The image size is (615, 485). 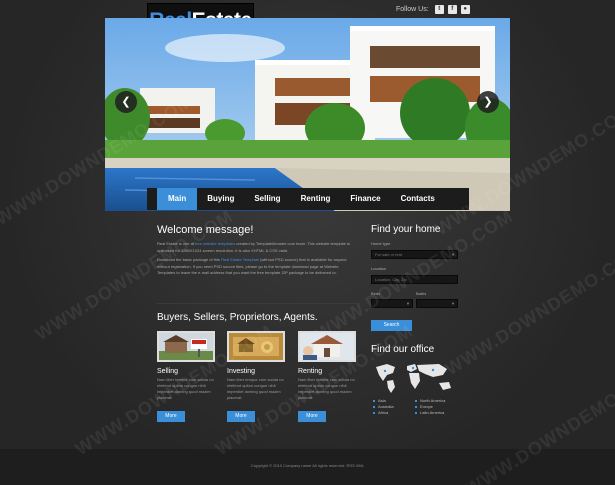 I want to click on buyers-title: Buyers, Sellers, Proprietors, Agents., so click(x=237, y=317).